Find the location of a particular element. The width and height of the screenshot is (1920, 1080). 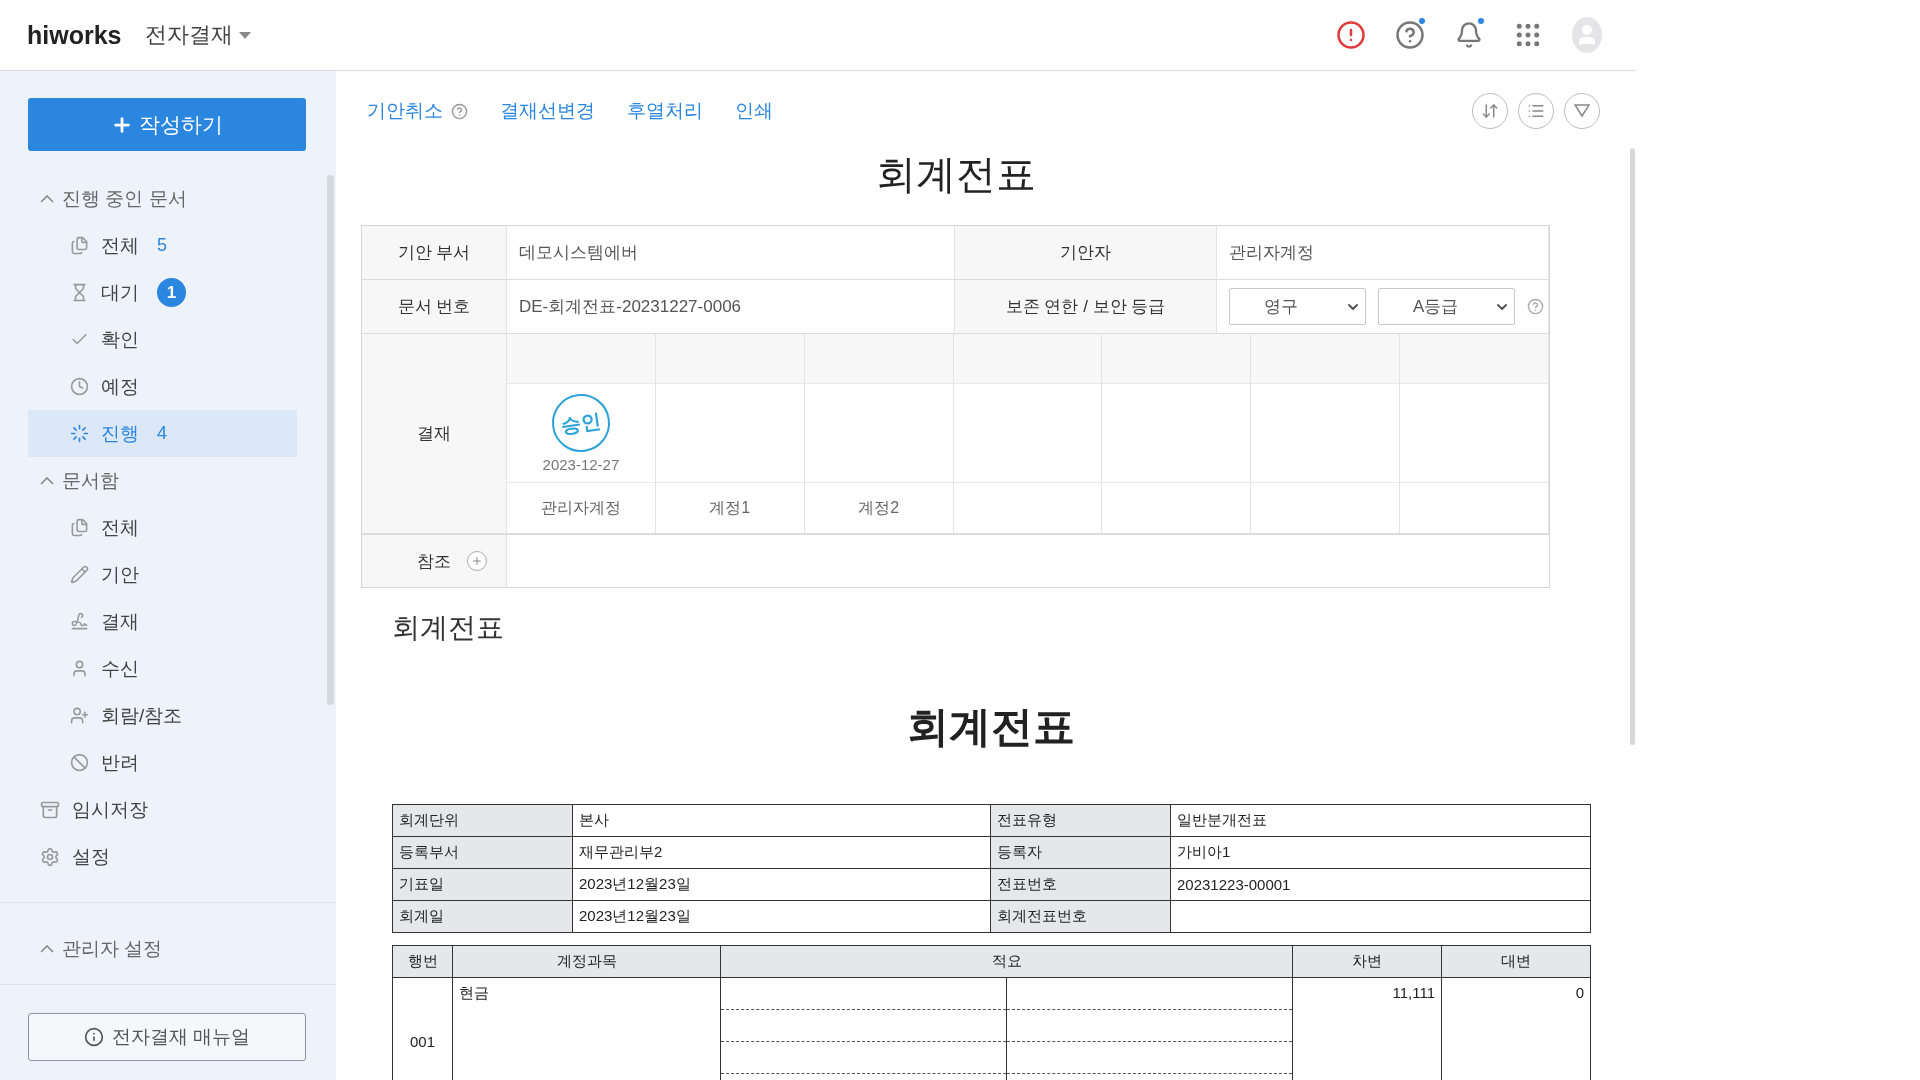

spinner-icon is located at coordinates (79, 433).